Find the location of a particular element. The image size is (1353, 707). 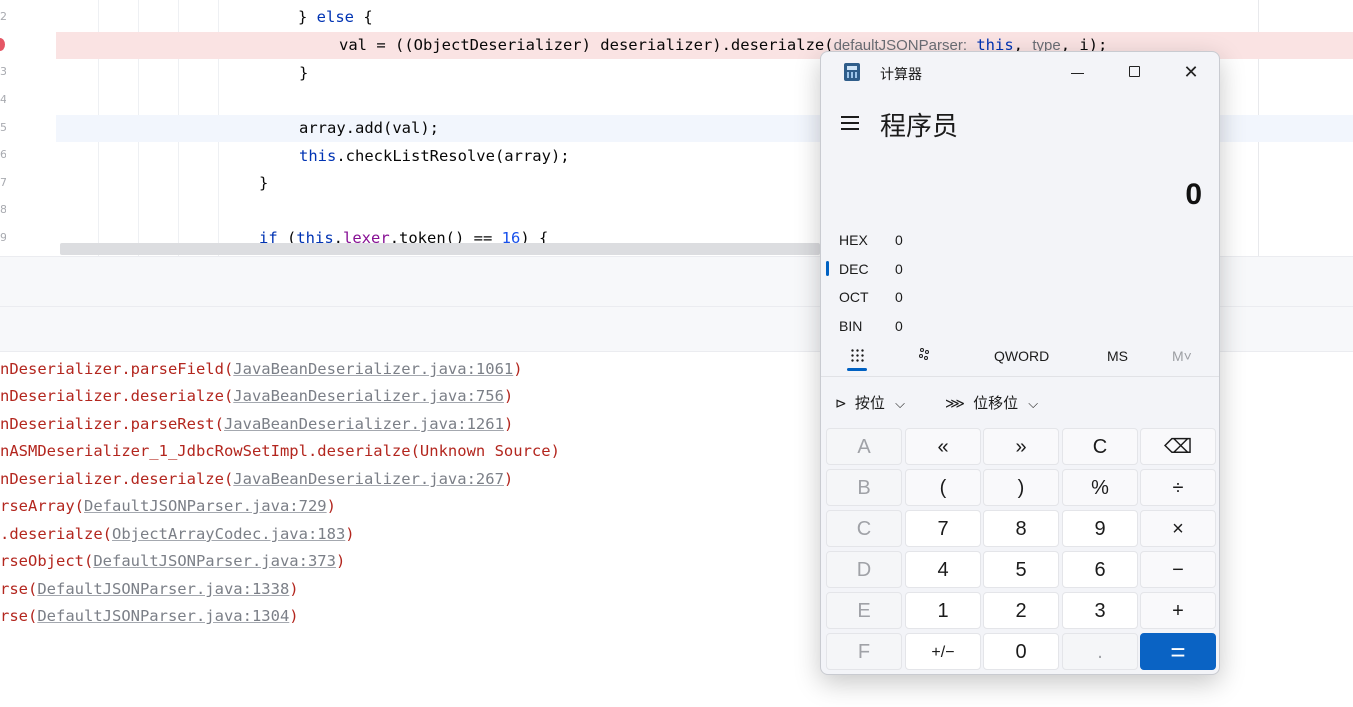

horizontal-scrollbar is located at coordinates (440, 249).